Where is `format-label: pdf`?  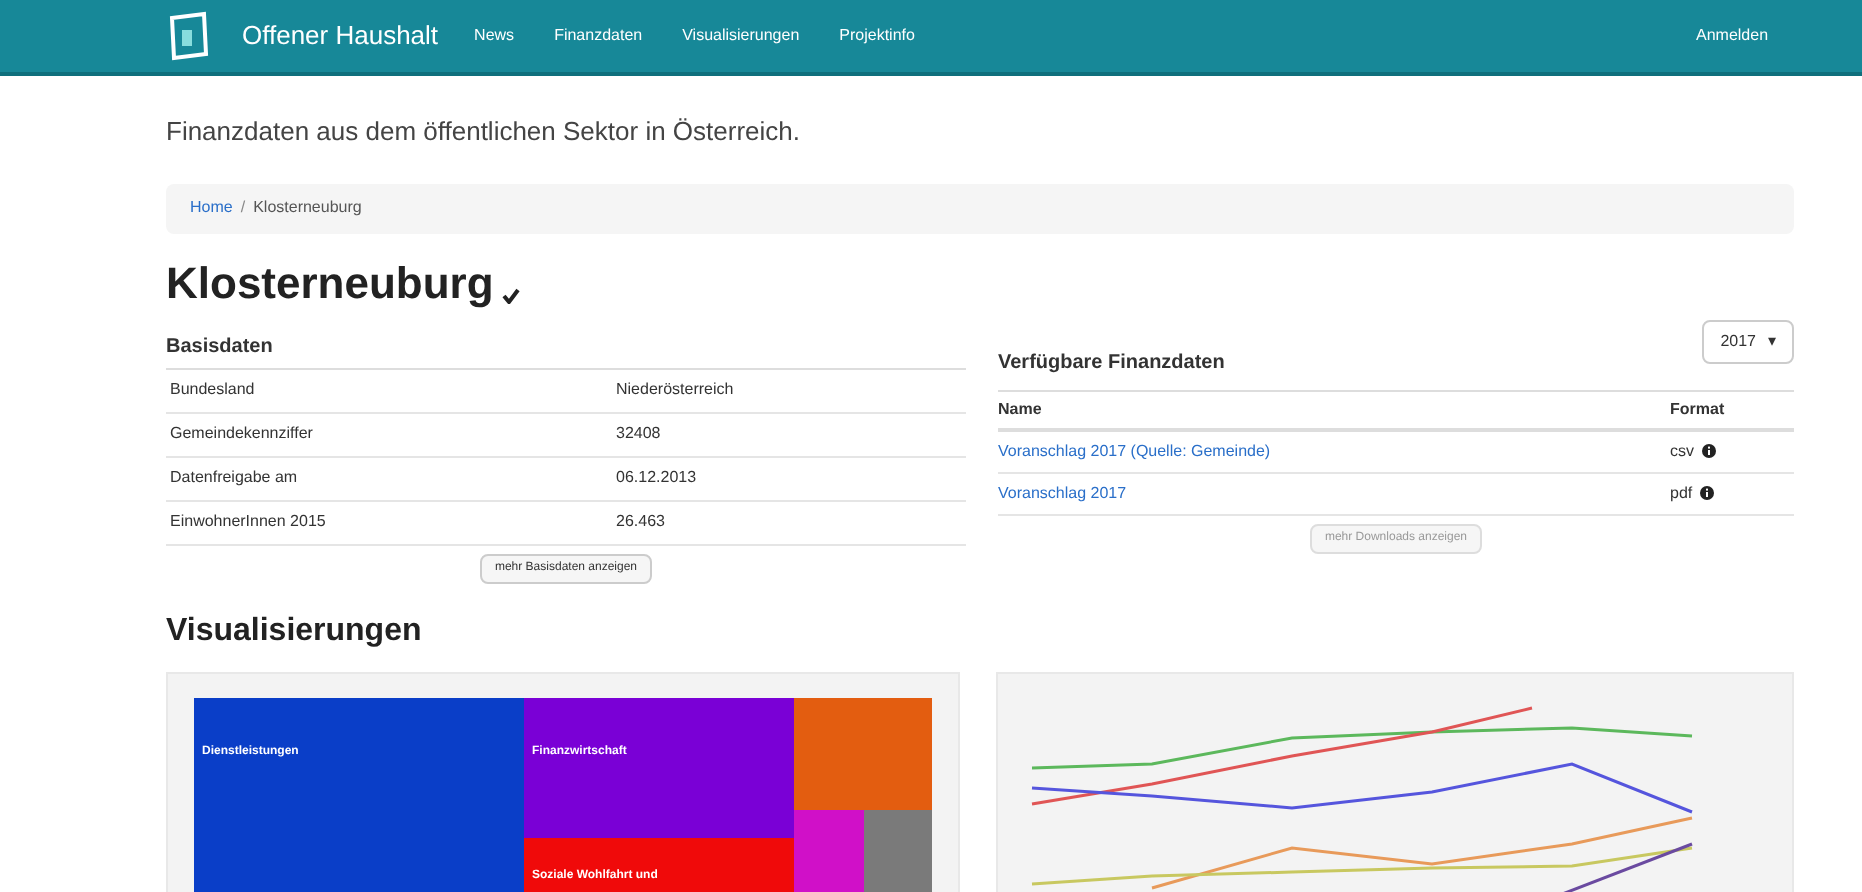 format-label: pdf is located at coordinates (1681, 493).